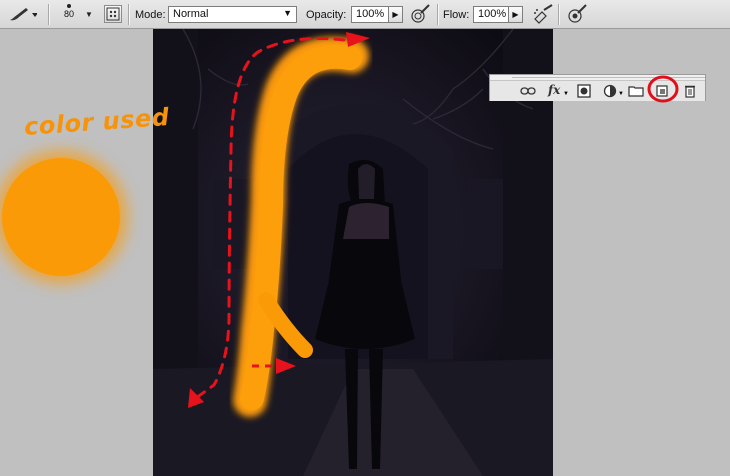 This screenshot has height=476, width=730. I want to click on tablet-pressure-size-icon, so click(577, 14).